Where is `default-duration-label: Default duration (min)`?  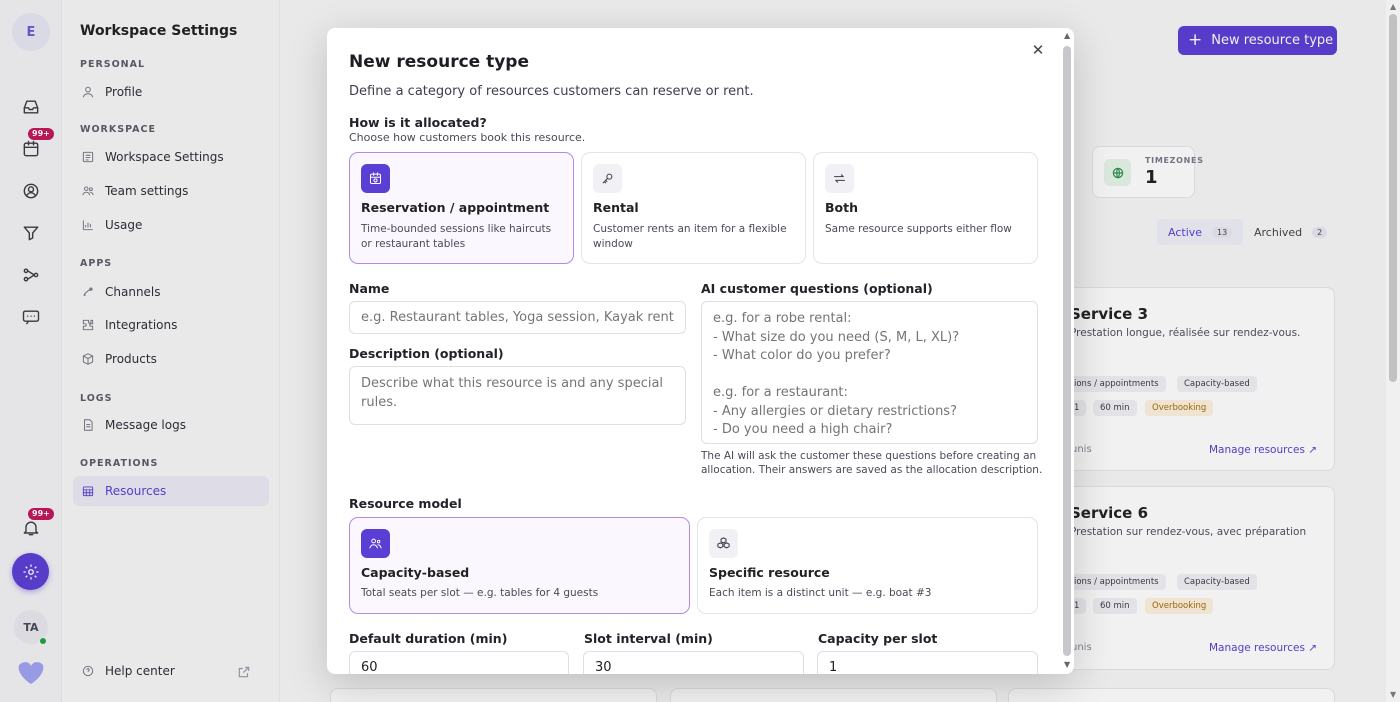 default-duration-label: Default duration (min) is located at coordinates (428, 638).